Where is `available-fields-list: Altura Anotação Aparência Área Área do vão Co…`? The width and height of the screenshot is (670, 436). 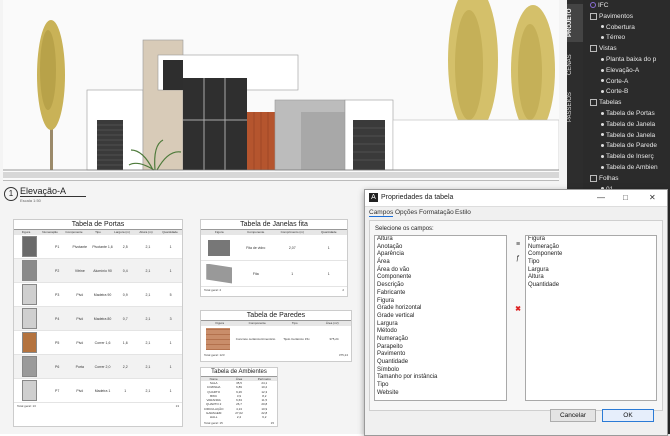
available-fields-list: Altura Anotação Aparência Área Área do vão Co… is located at coordinates (440, 318).